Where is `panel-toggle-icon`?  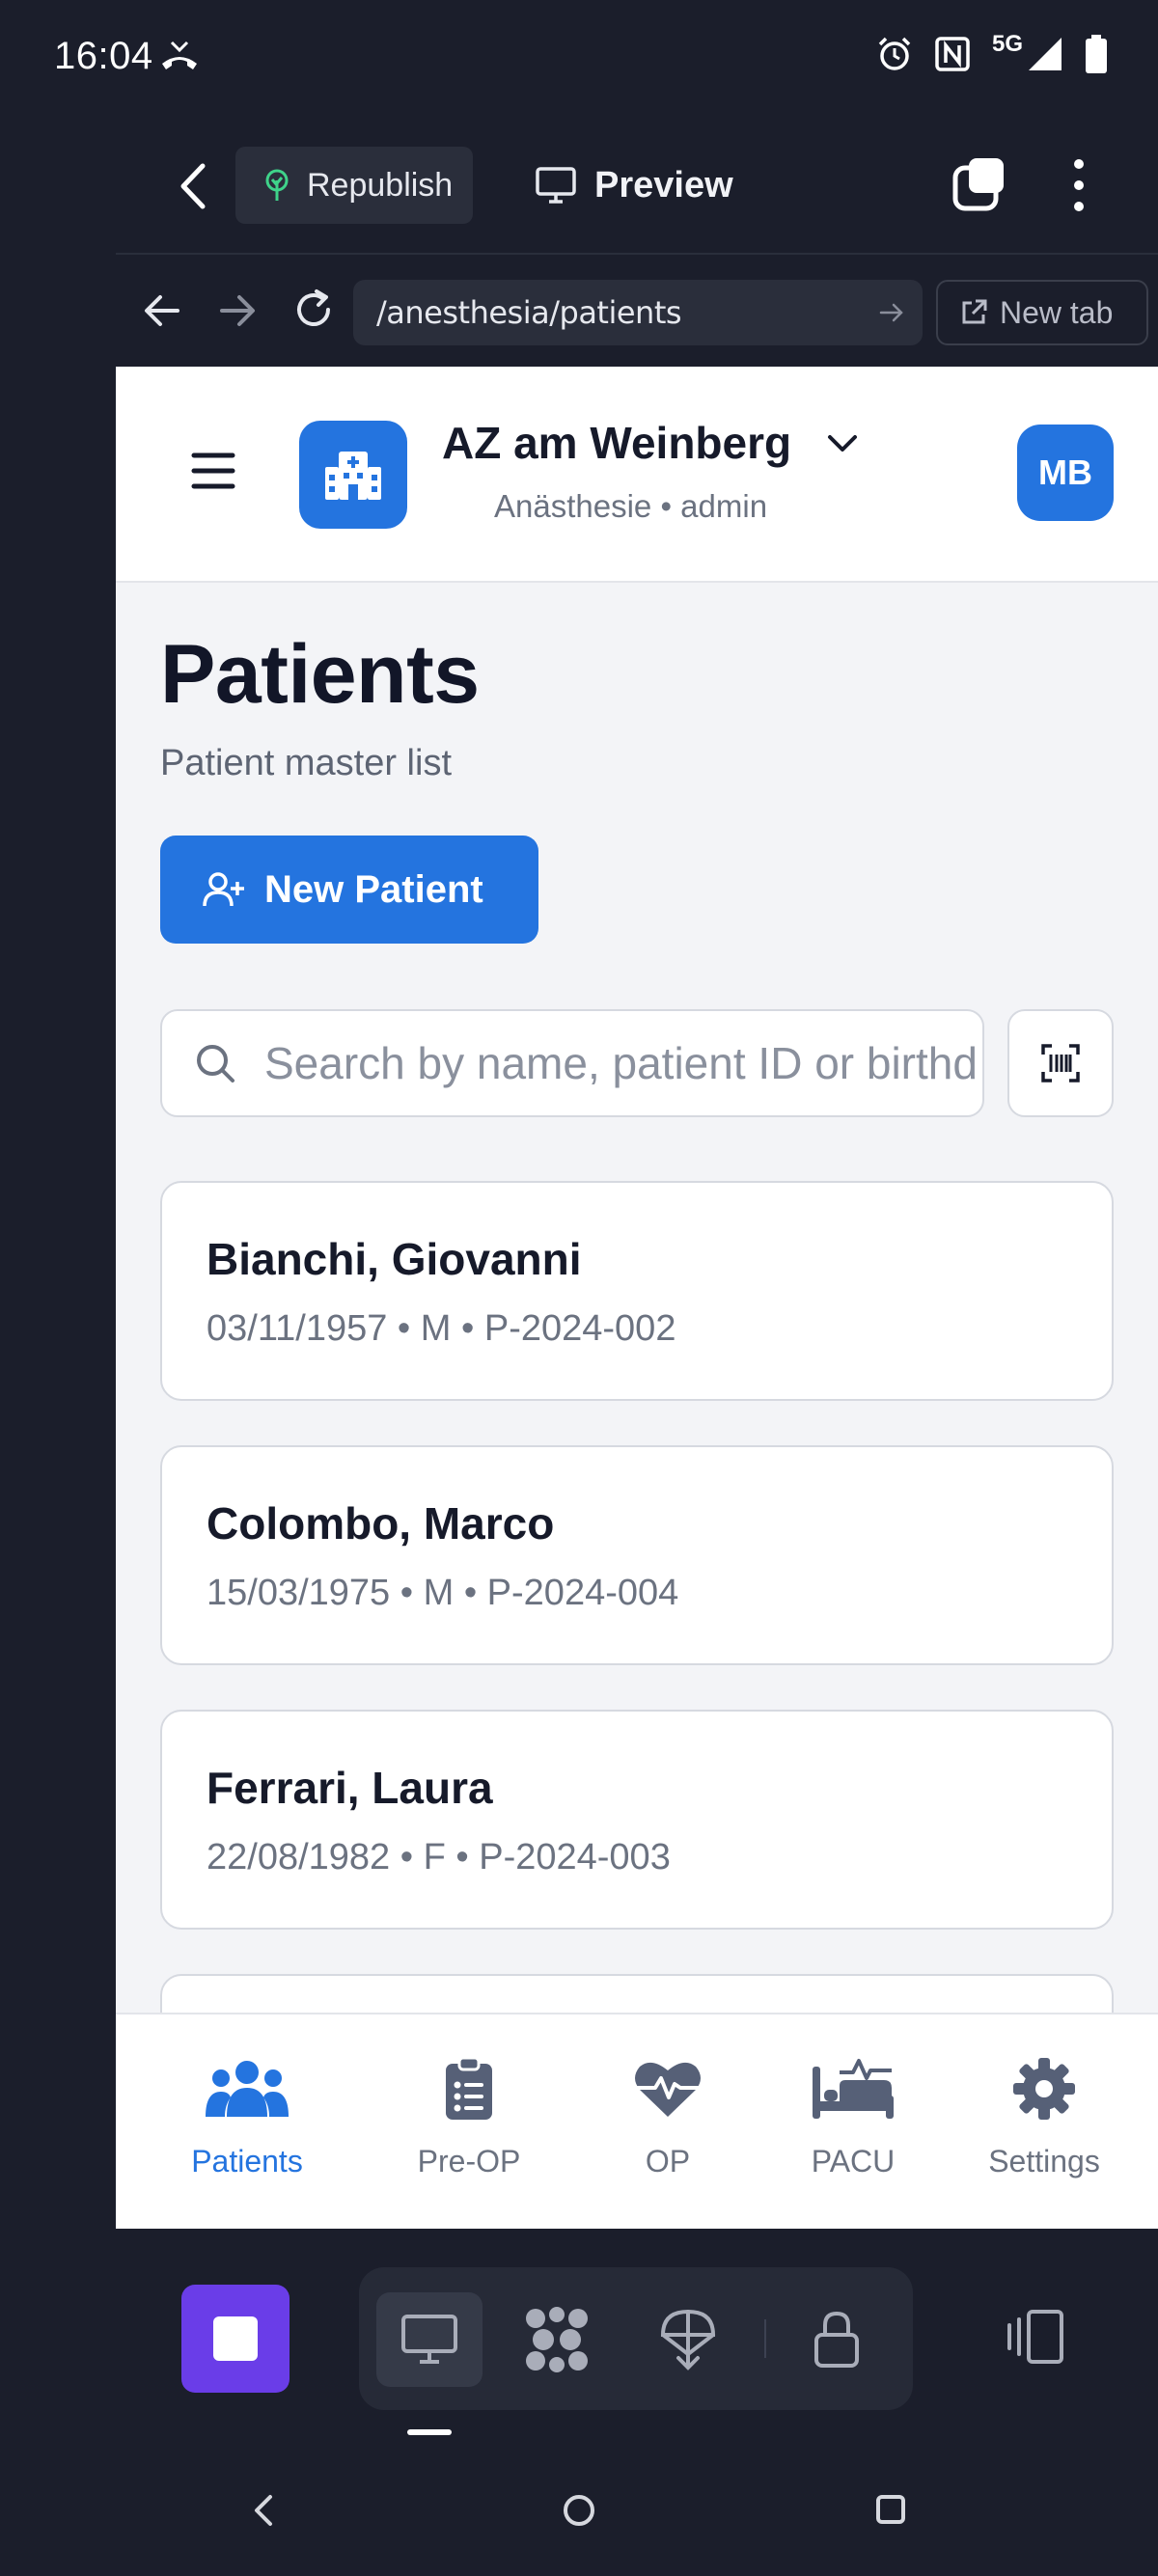
panel-toggle-icon is located at coordinates (1034, 2337).